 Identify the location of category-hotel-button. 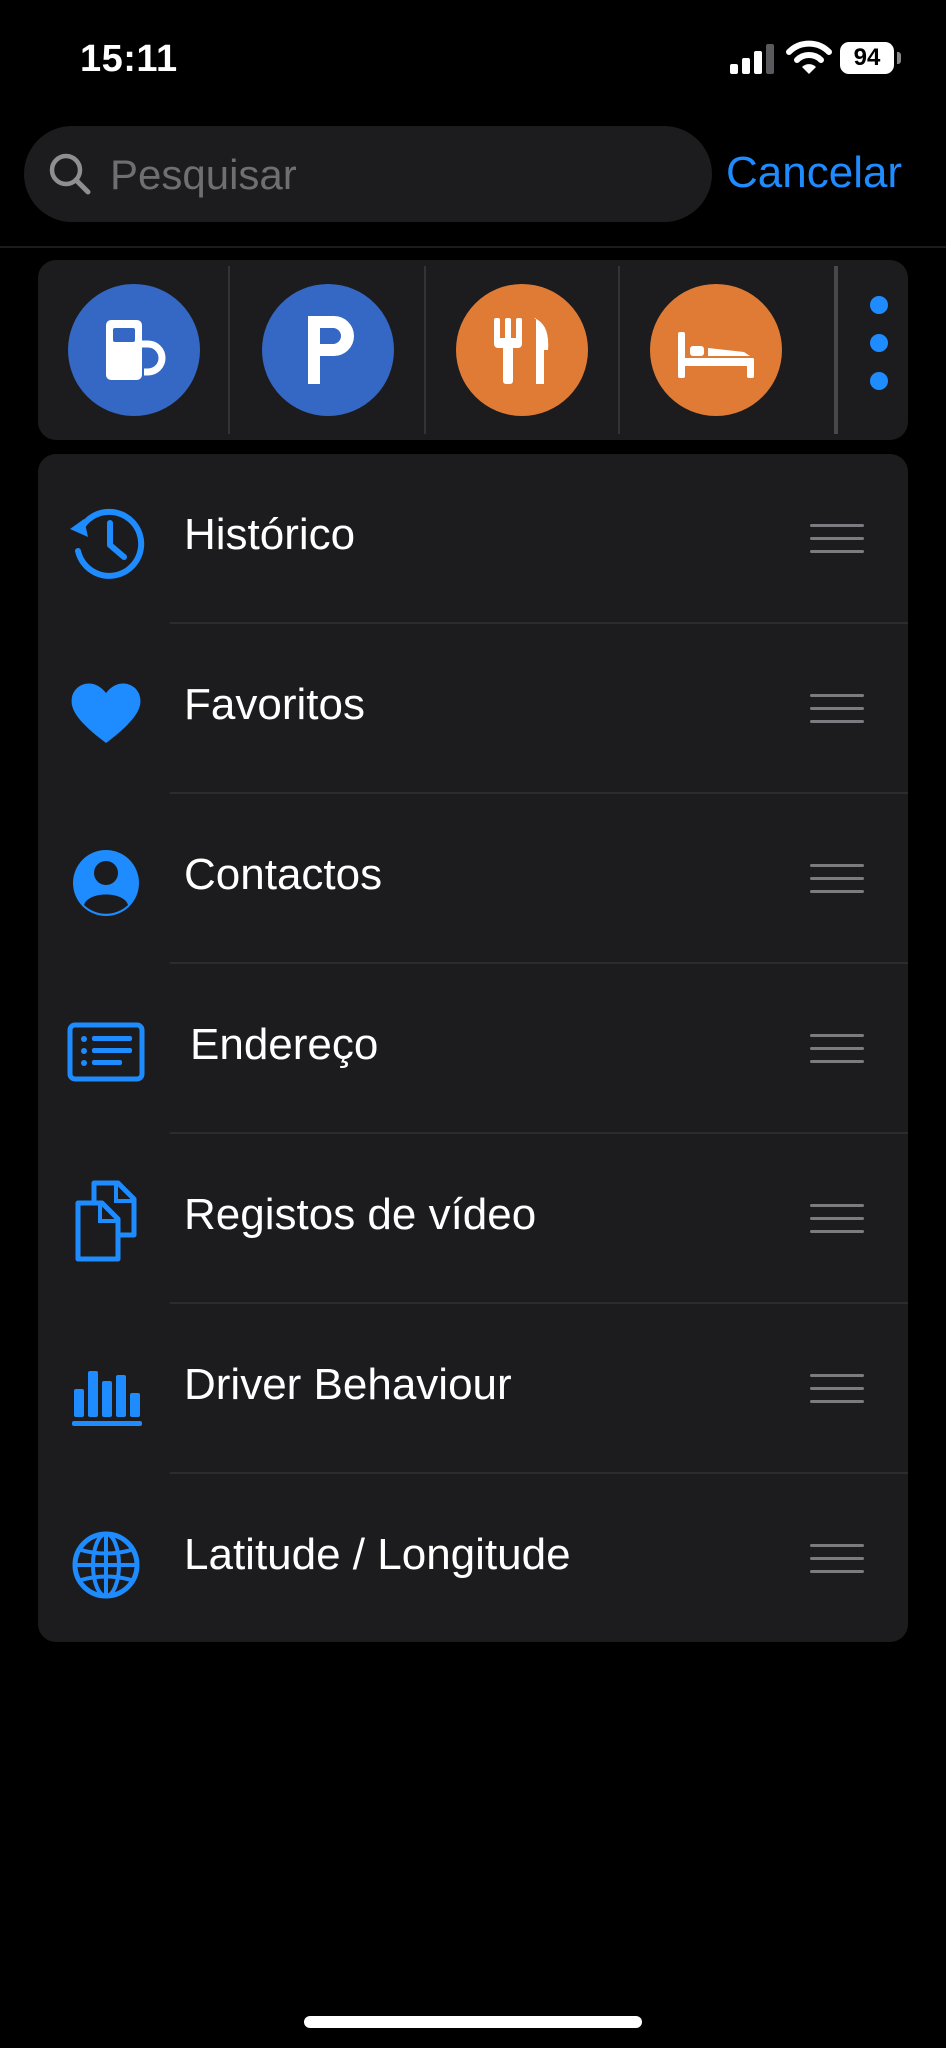
(716, 350).